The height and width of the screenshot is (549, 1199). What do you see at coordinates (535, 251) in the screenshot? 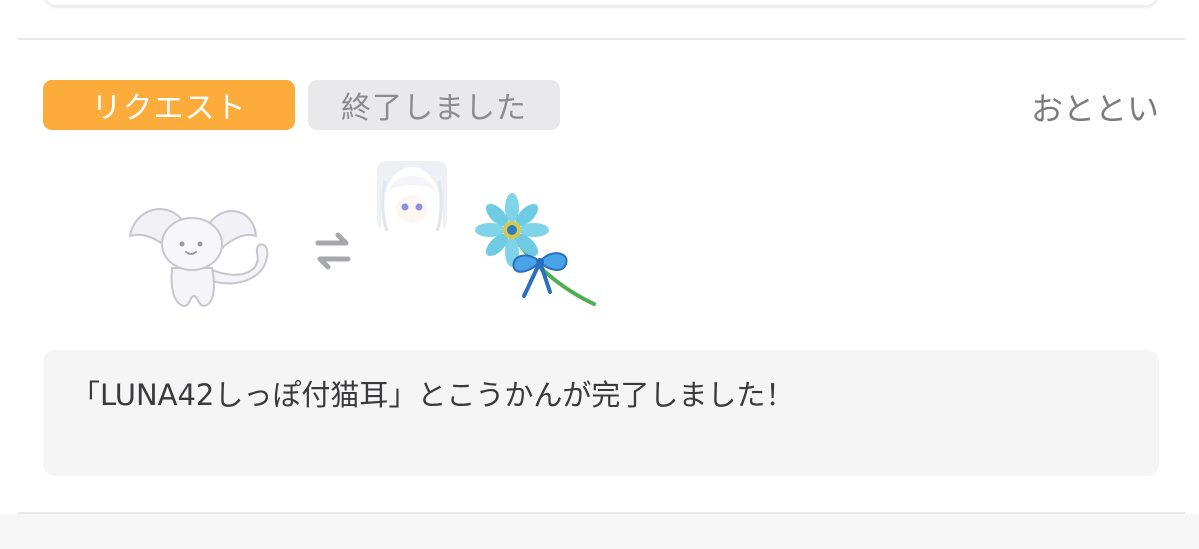
I see `blue-flower-ribbon-icon` at bounding box center [535, 251].